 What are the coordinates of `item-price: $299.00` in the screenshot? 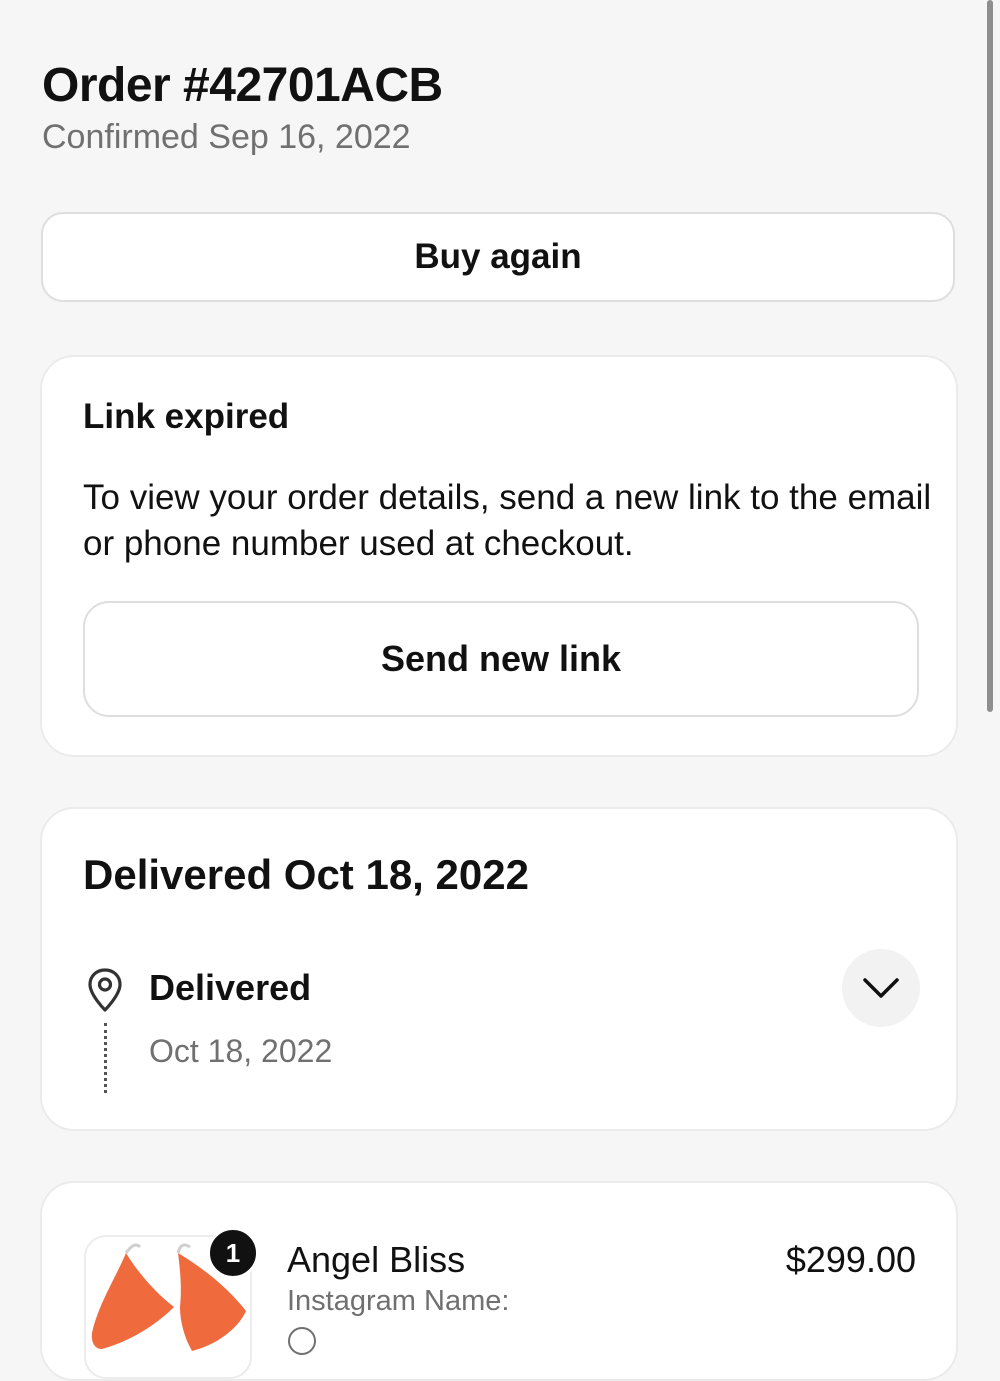 It's located at (850, 1259).